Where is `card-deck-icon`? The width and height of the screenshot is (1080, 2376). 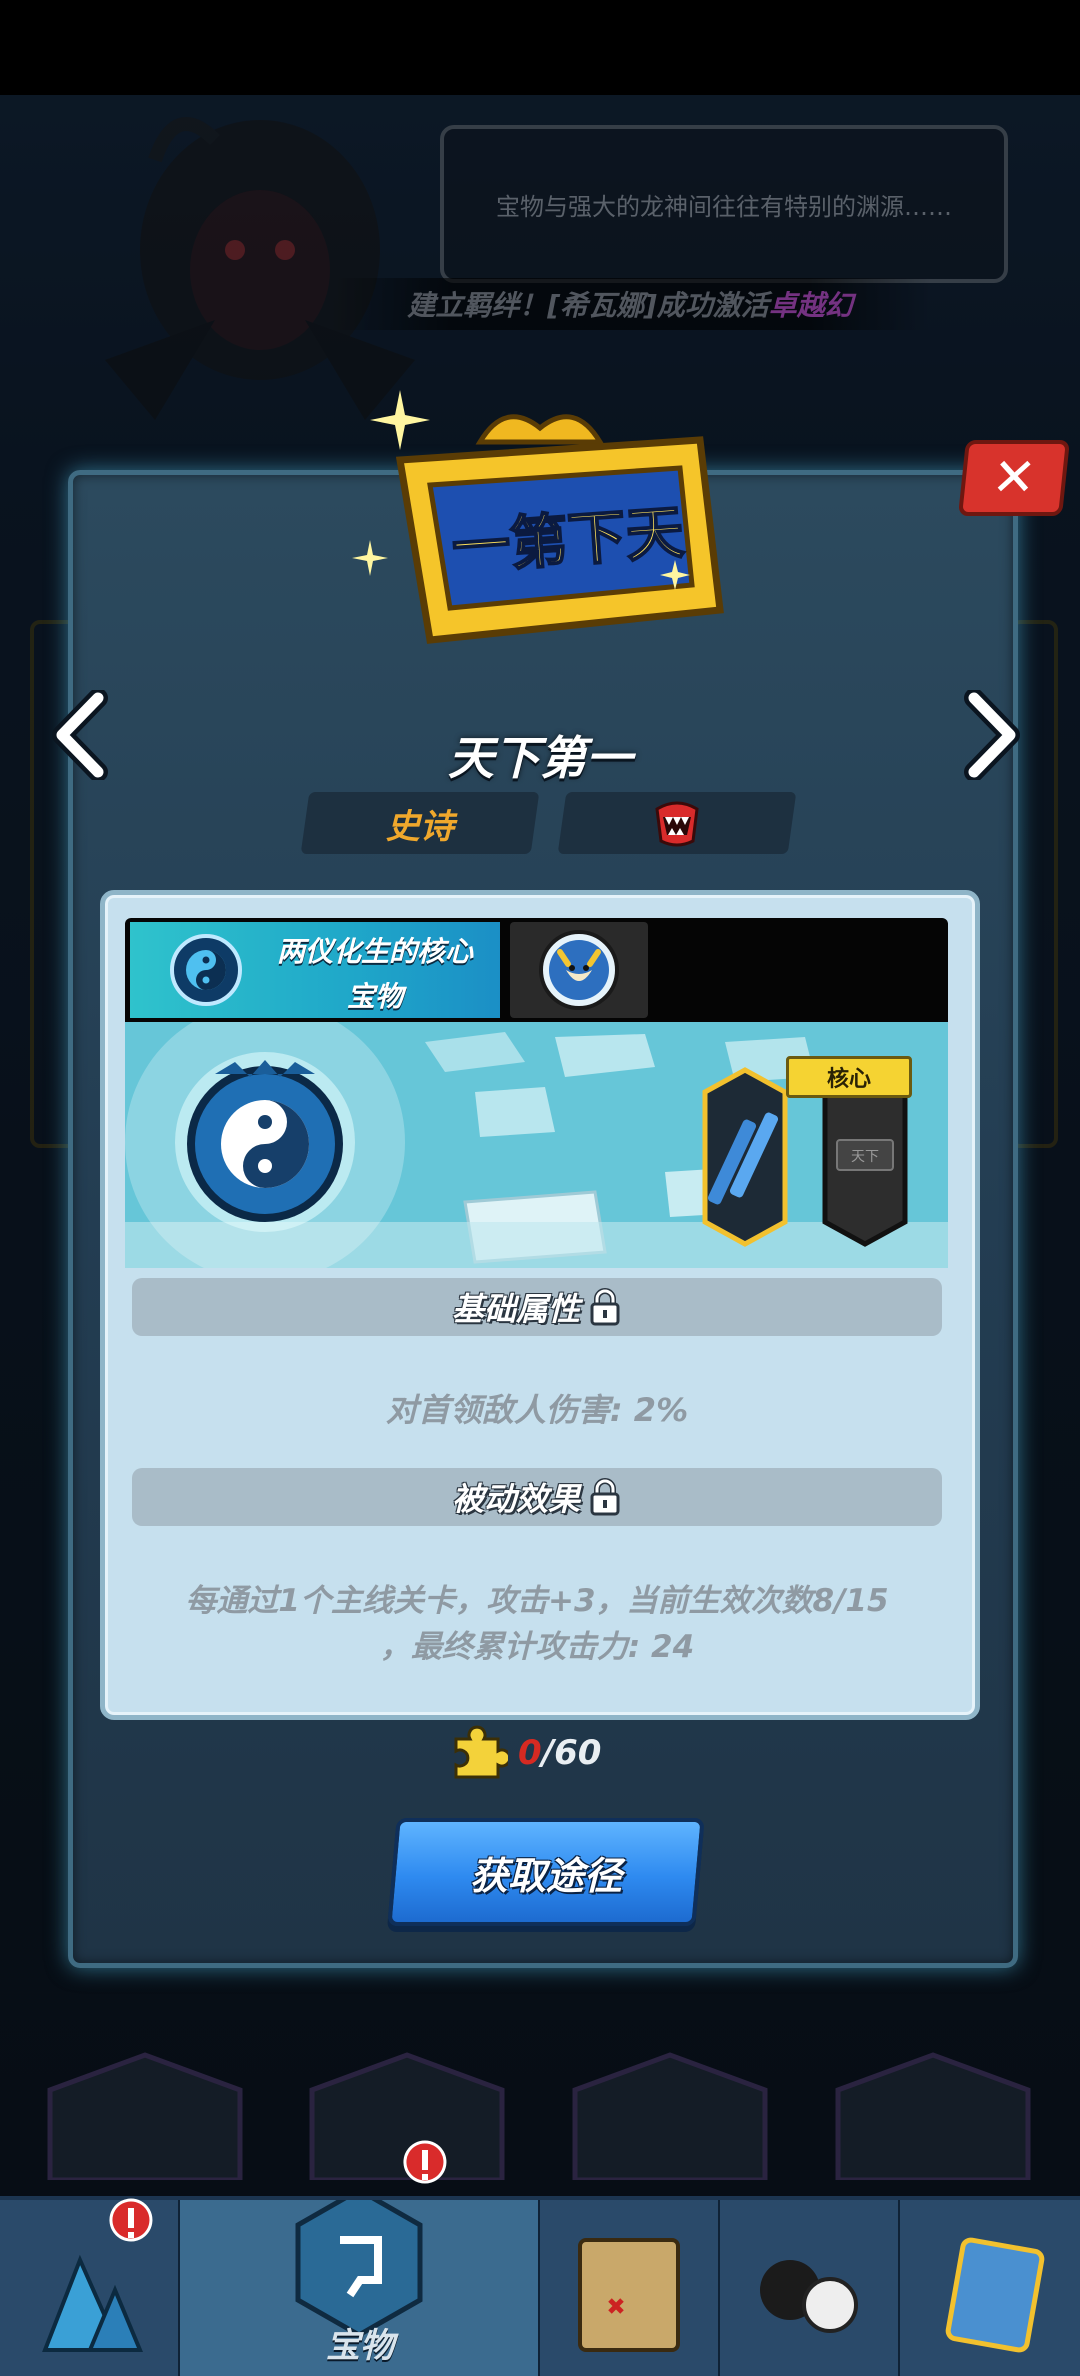
card-deck-icon is located at coordinates (995, 2295).